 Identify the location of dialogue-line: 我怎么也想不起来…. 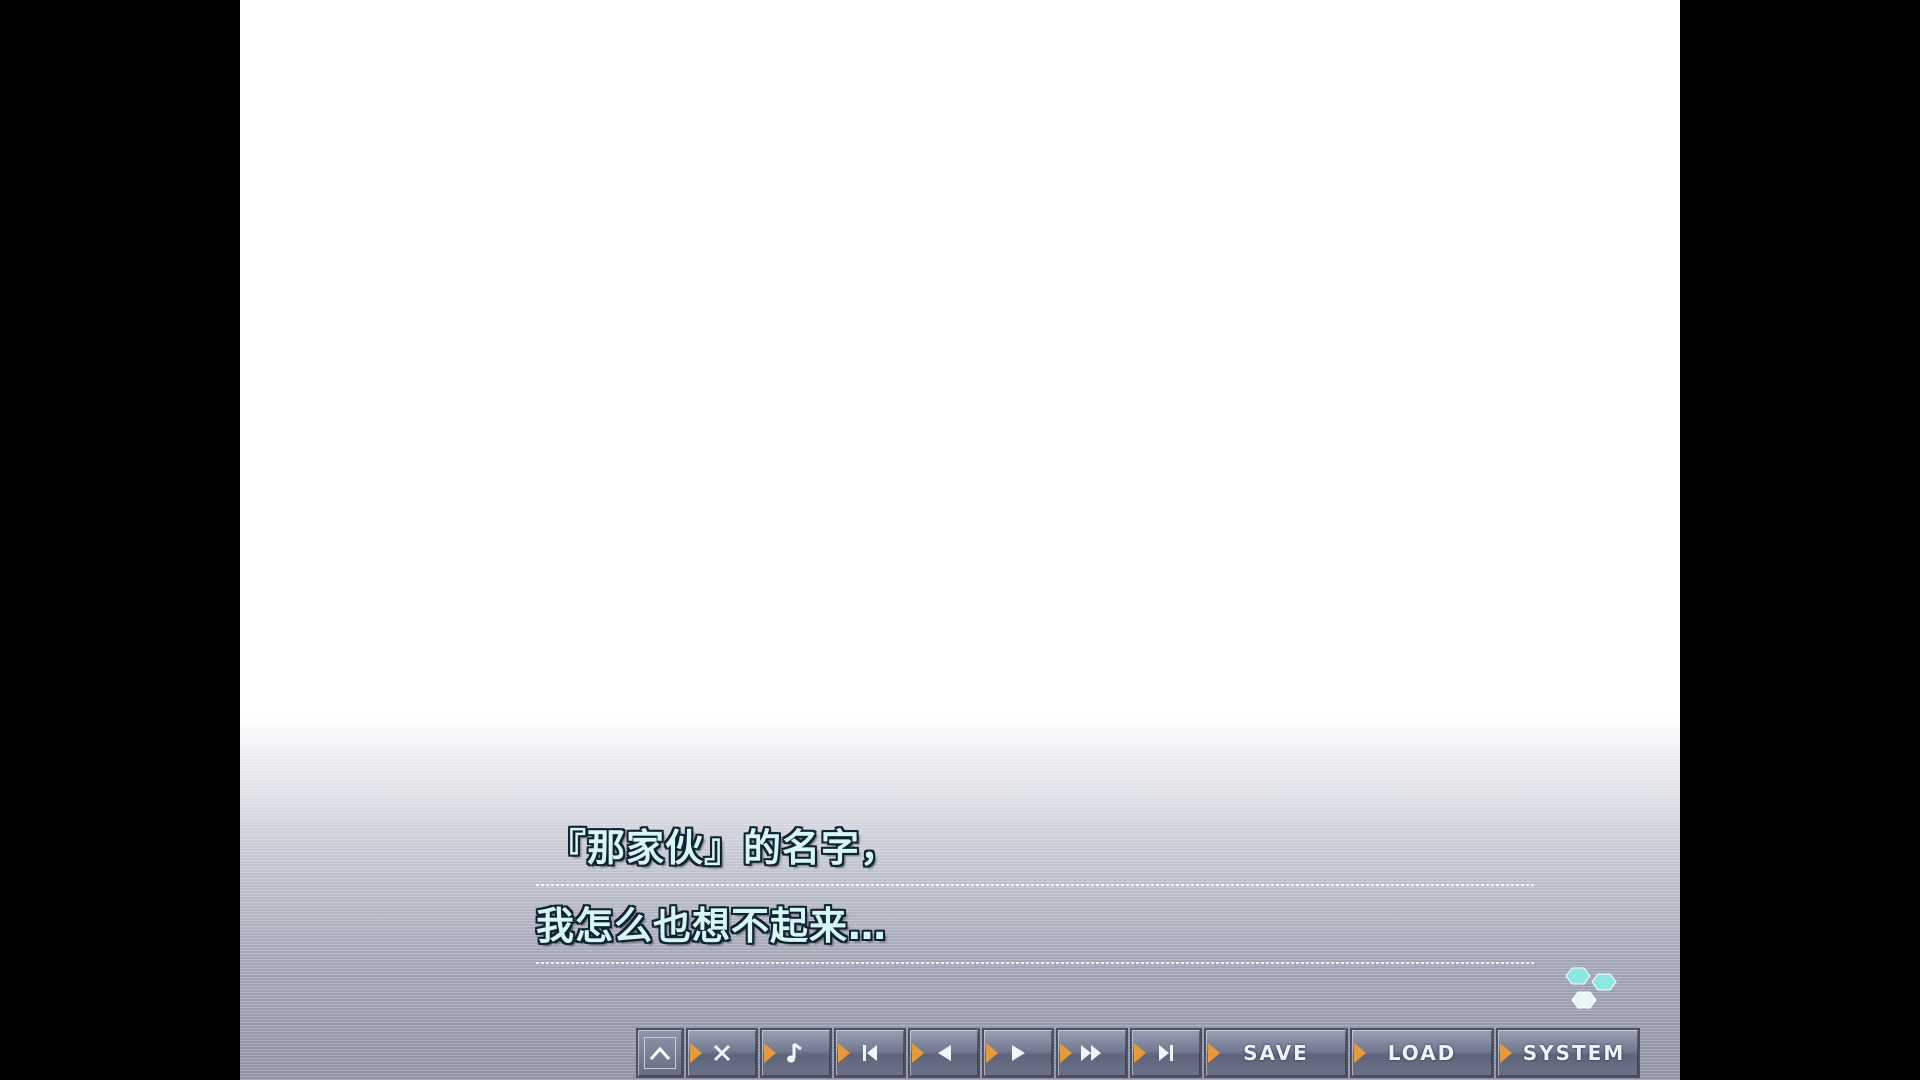
(1036, 925).